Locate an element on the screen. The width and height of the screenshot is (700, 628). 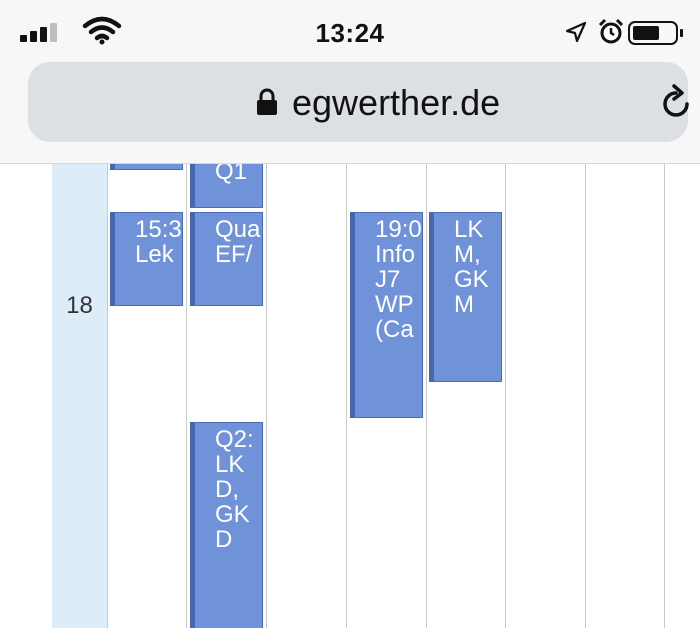
lock-icon is located at coordinates (267, 101).